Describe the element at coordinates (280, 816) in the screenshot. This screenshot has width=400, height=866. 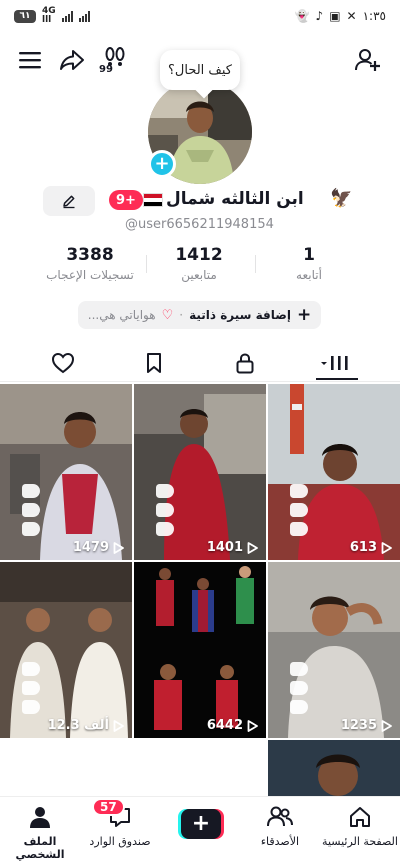
I see `friends-icon` at that location.